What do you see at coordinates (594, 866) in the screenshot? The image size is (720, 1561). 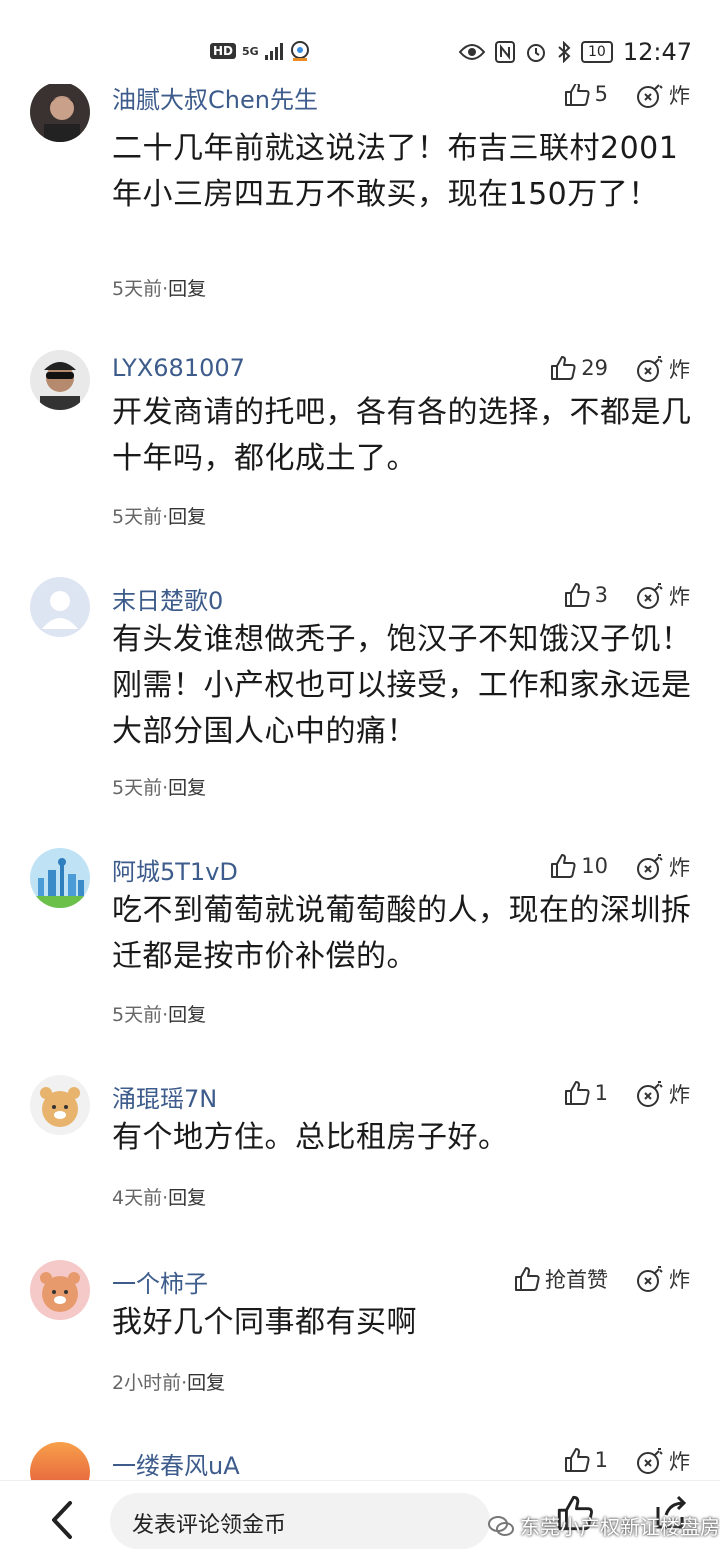 I see `like-count: 10` at bounding box center [594, 866].